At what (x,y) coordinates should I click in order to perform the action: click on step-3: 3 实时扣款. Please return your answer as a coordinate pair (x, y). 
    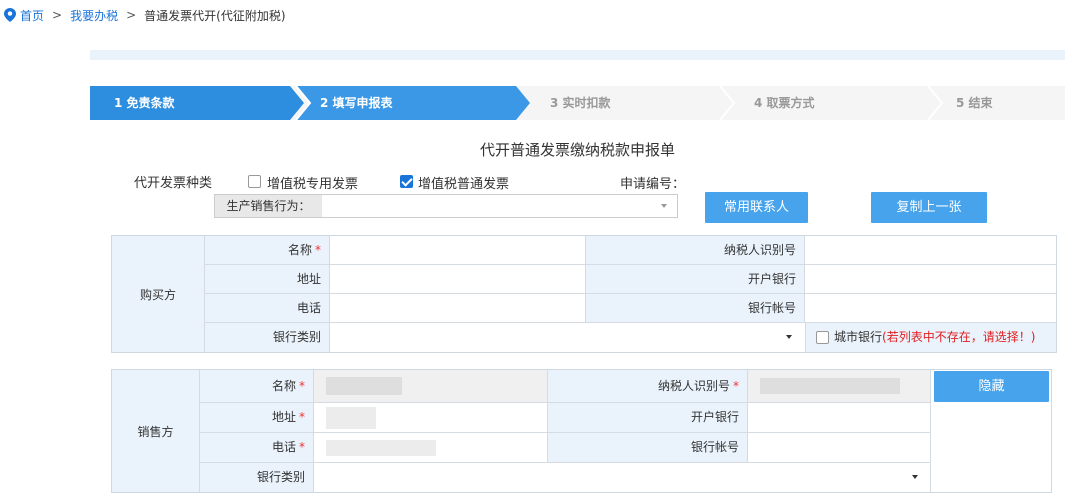
    Looking at the image, I should click on (580, 103).